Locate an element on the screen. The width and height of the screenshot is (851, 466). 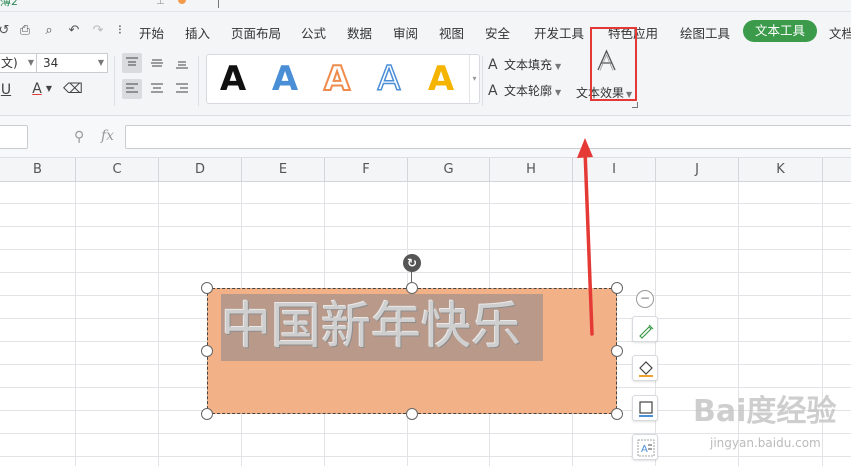
column-header-row: B C D E F G H I J K is located at coordinates (425, 170).